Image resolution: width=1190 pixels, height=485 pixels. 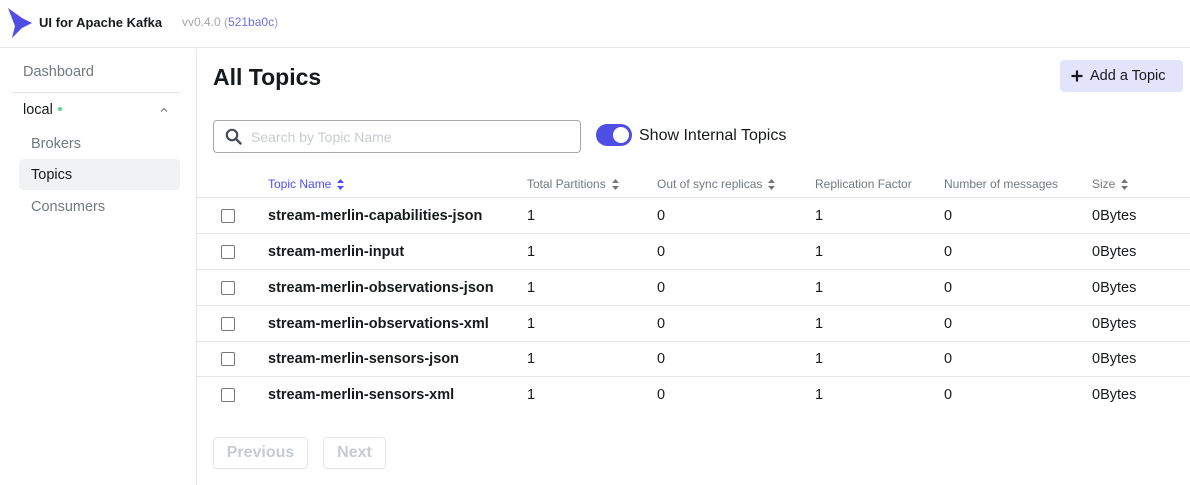 What do you see at coordinates (300, 184) in the screenshot?
I see `column-header-label: Topic Name` at bounding box center [300, 184].